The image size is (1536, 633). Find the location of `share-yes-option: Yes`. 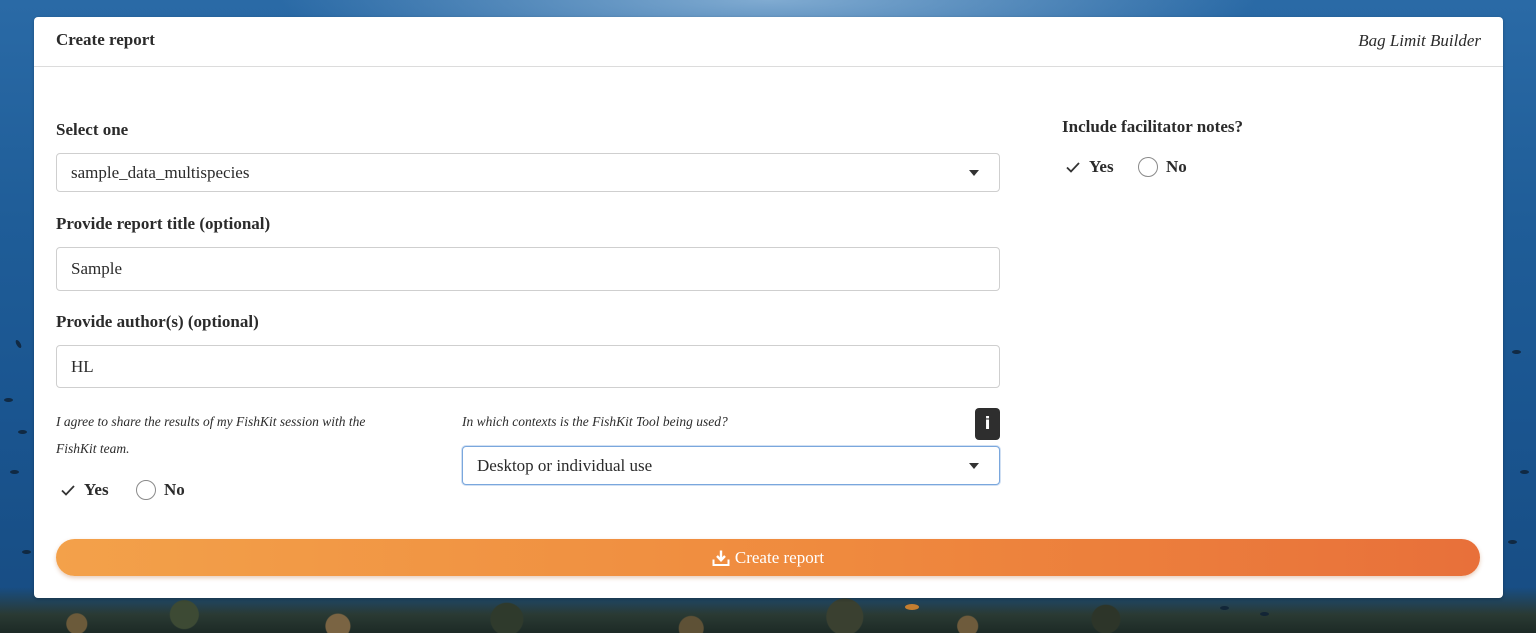

share-yes-option: Yes is located at coordinates (84, 490).